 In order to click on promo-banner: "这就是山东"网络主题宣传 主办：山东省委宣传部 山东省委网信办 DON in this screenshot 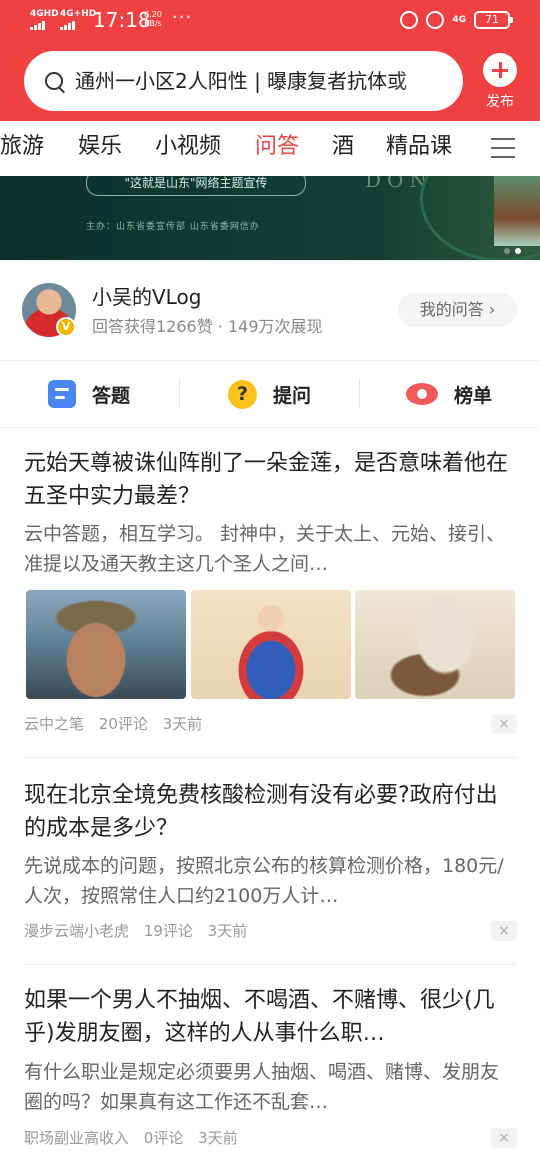, I will do `click(270, 218)`.